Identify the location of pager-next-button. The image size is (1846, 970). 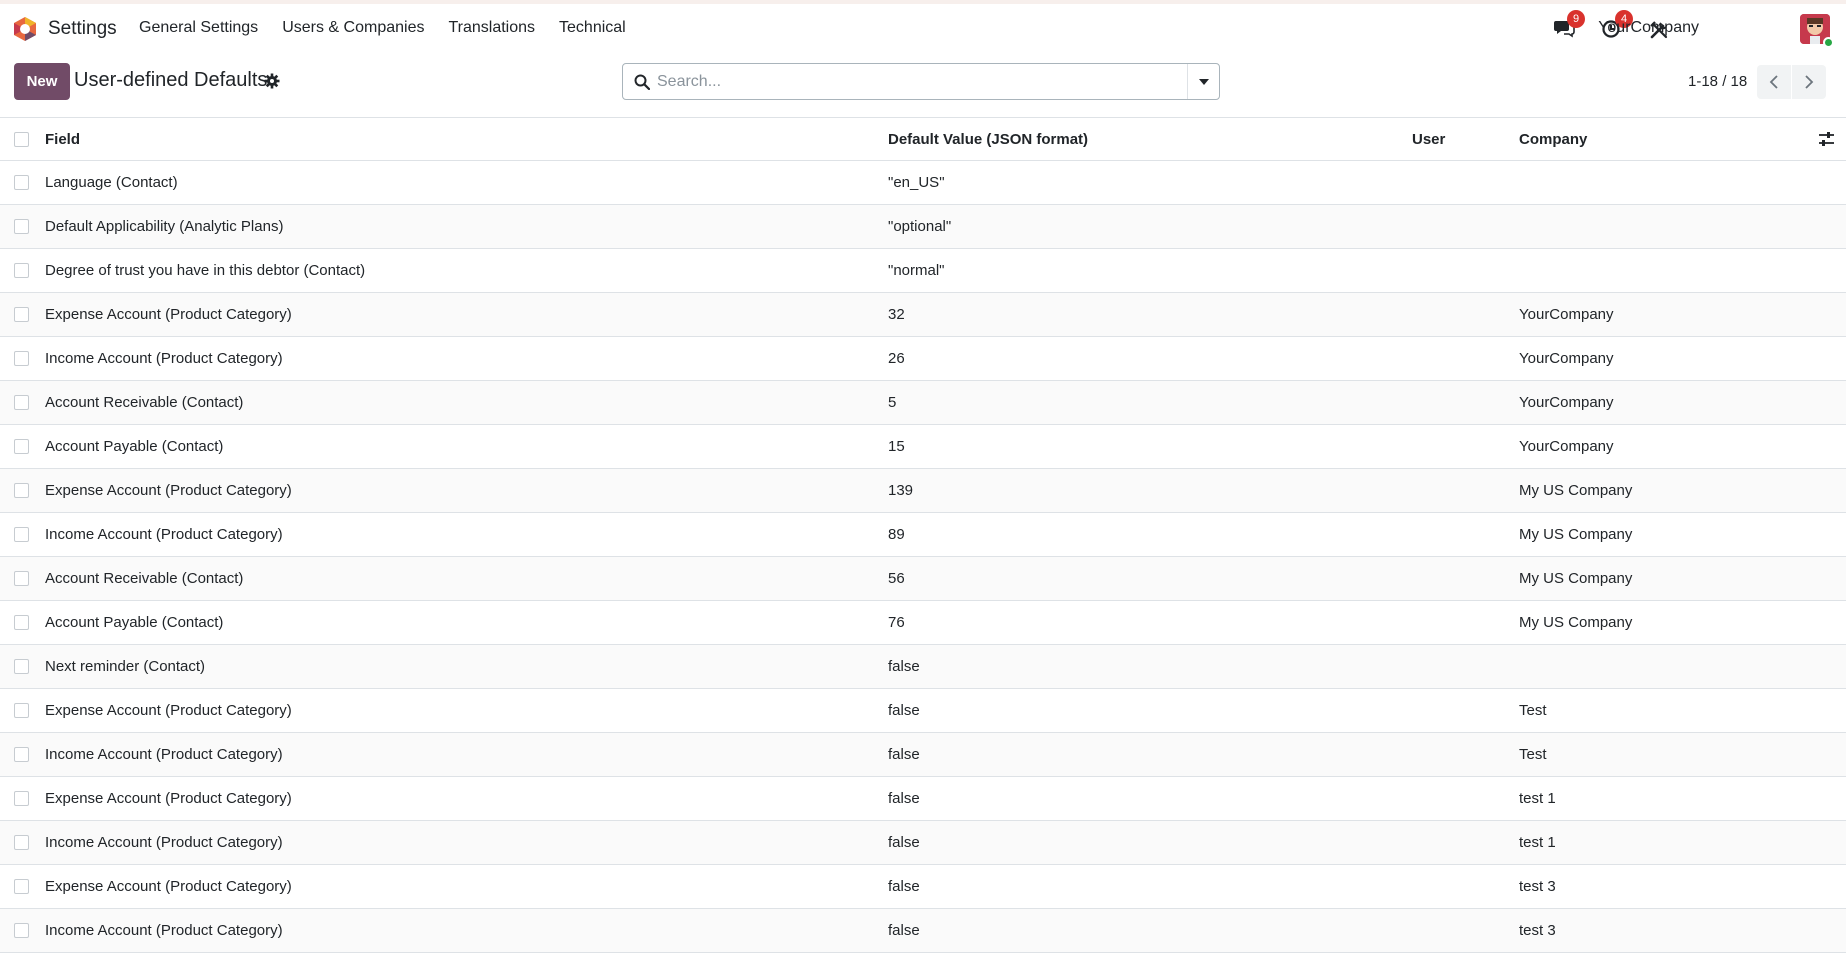
(1809, 82).